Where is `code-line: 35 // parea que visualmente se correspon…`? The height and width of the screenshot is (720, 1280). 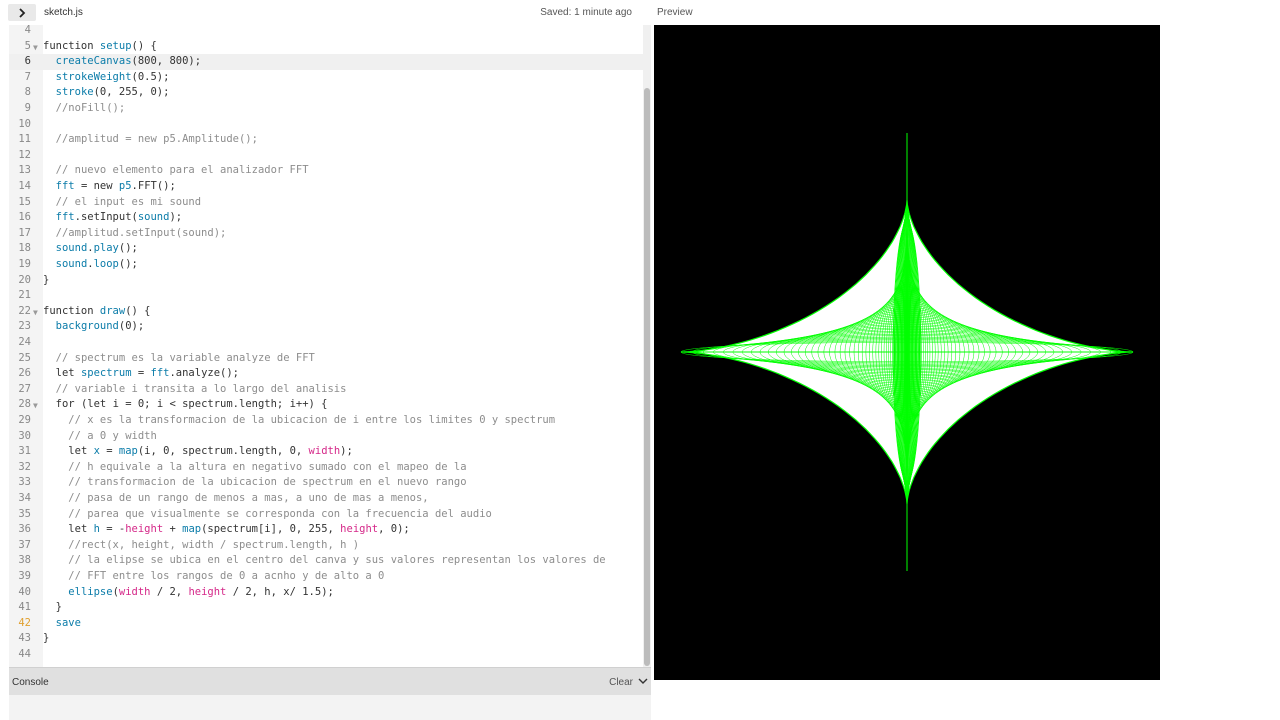
code-line: 35 // parea que visualmente se correspon… is located at coordinates (326, 515).